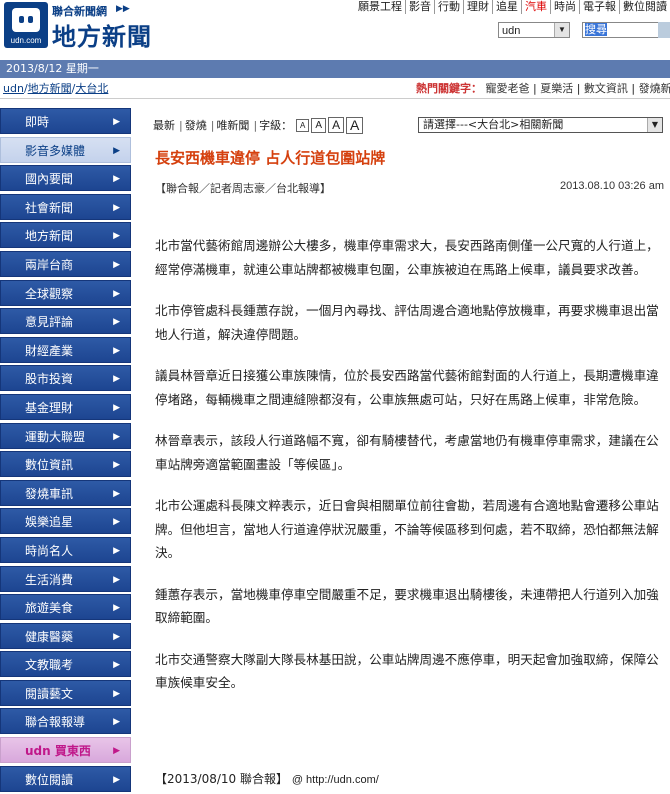  Describe the element at coordinates (164, 125) in the screenshot. I see `latest-link: 最新` at that location.